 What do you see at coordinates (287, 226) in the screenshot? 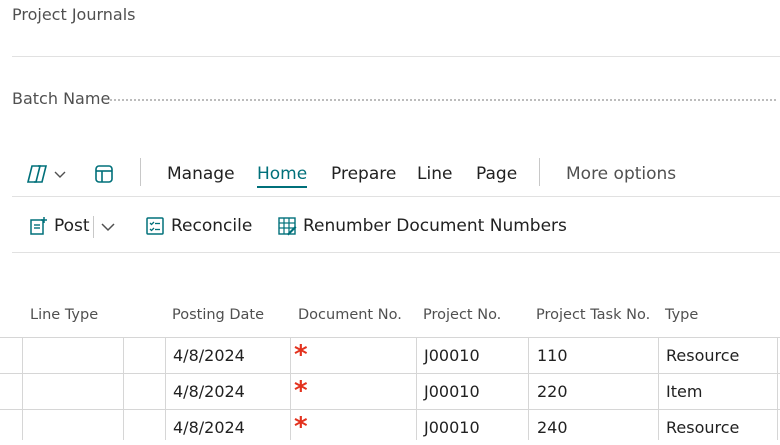
I see `renumber-icon` at bounding box center [287, 226].